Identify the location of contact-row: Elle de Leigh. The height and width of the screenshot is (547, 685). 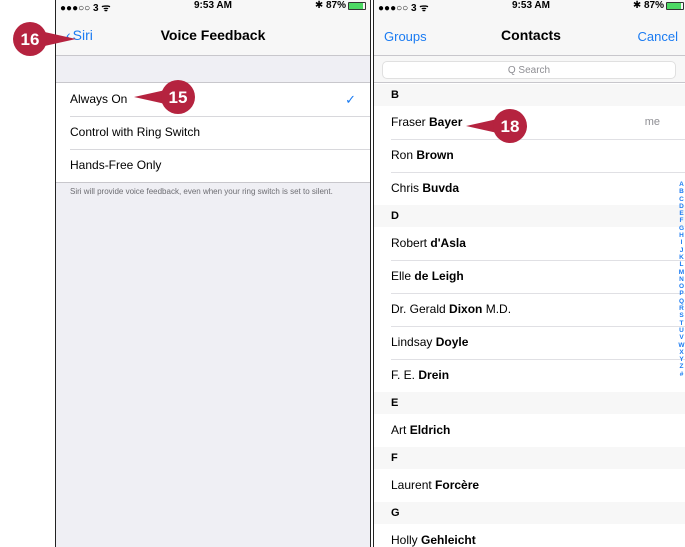
(529, 276).